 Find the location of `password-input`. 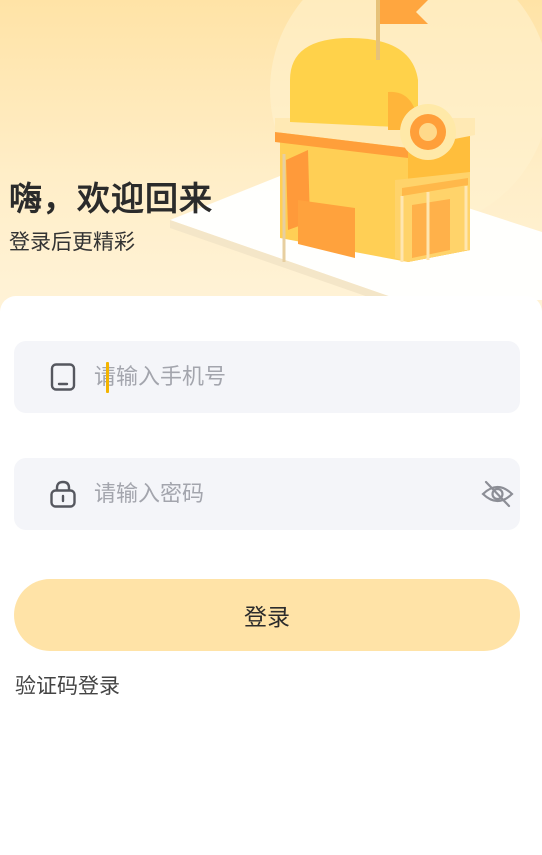

password-input is located at coordinates (274, 494).